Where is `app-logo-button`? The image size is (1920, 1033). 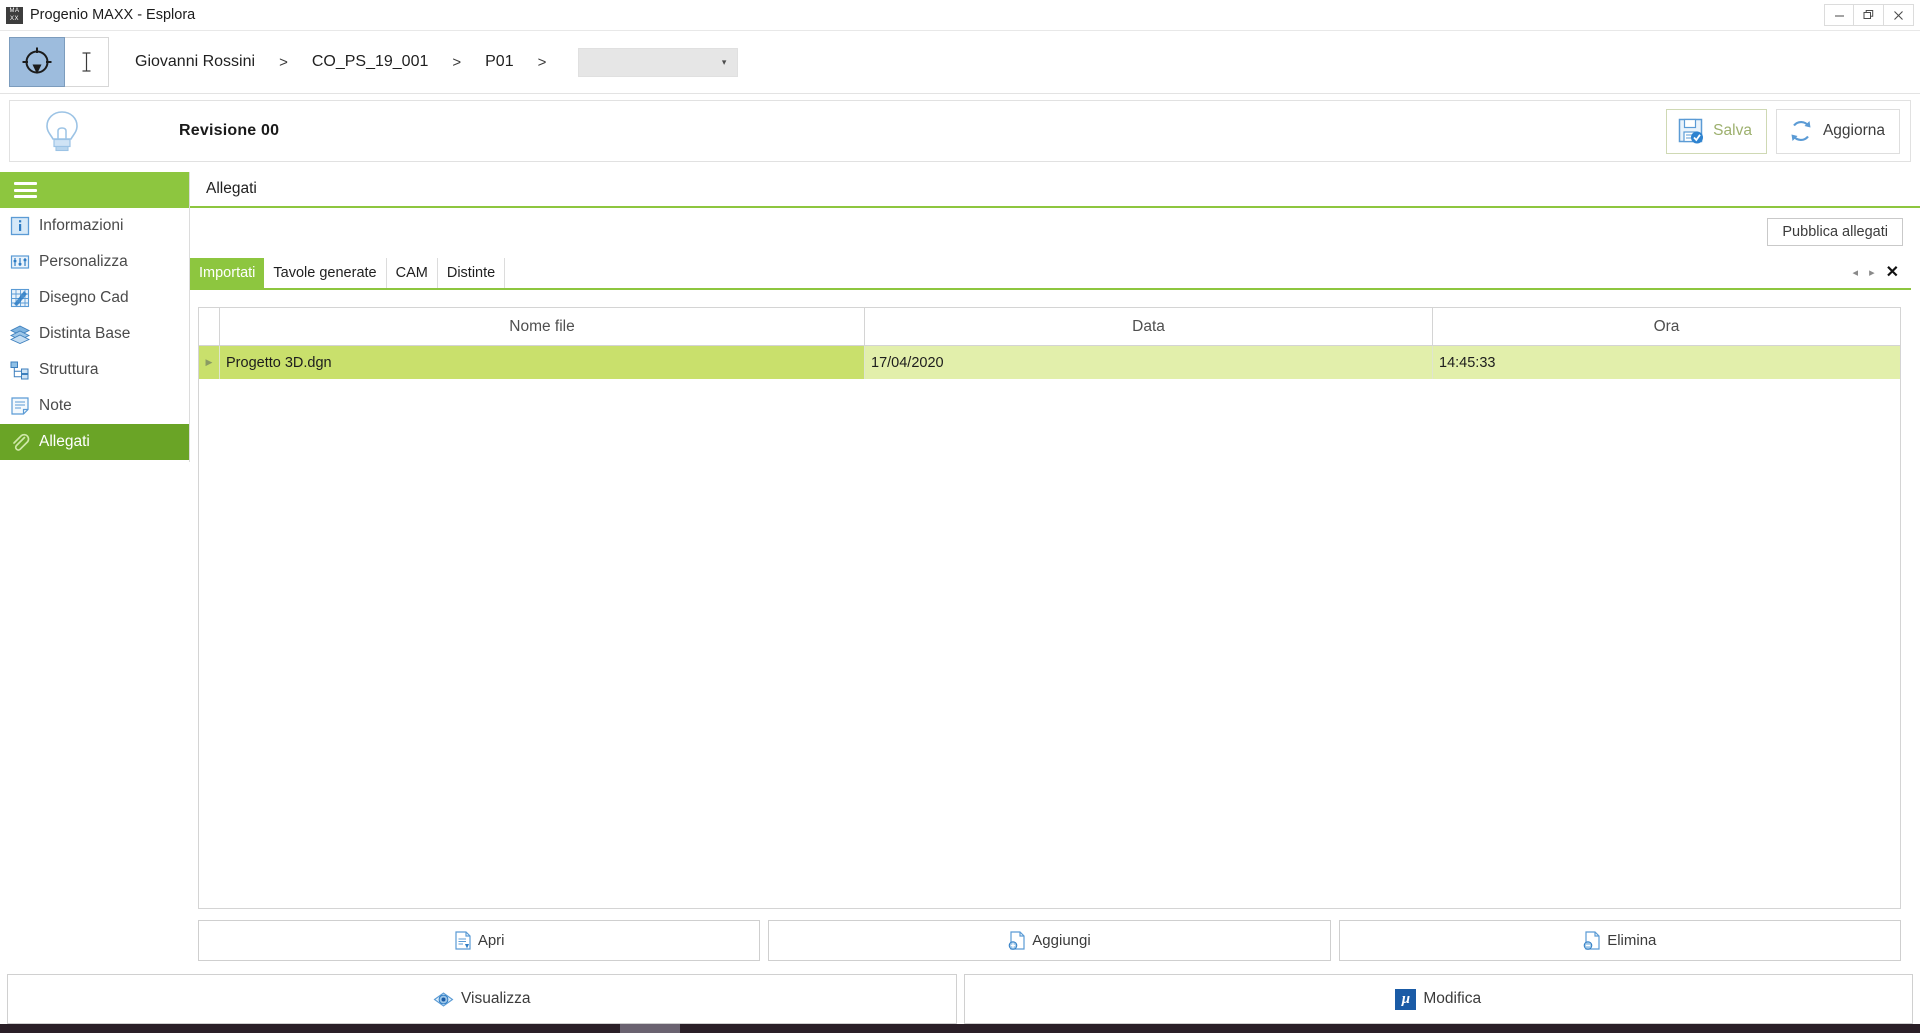 app-logo-button is located at coordinates (37, 62).